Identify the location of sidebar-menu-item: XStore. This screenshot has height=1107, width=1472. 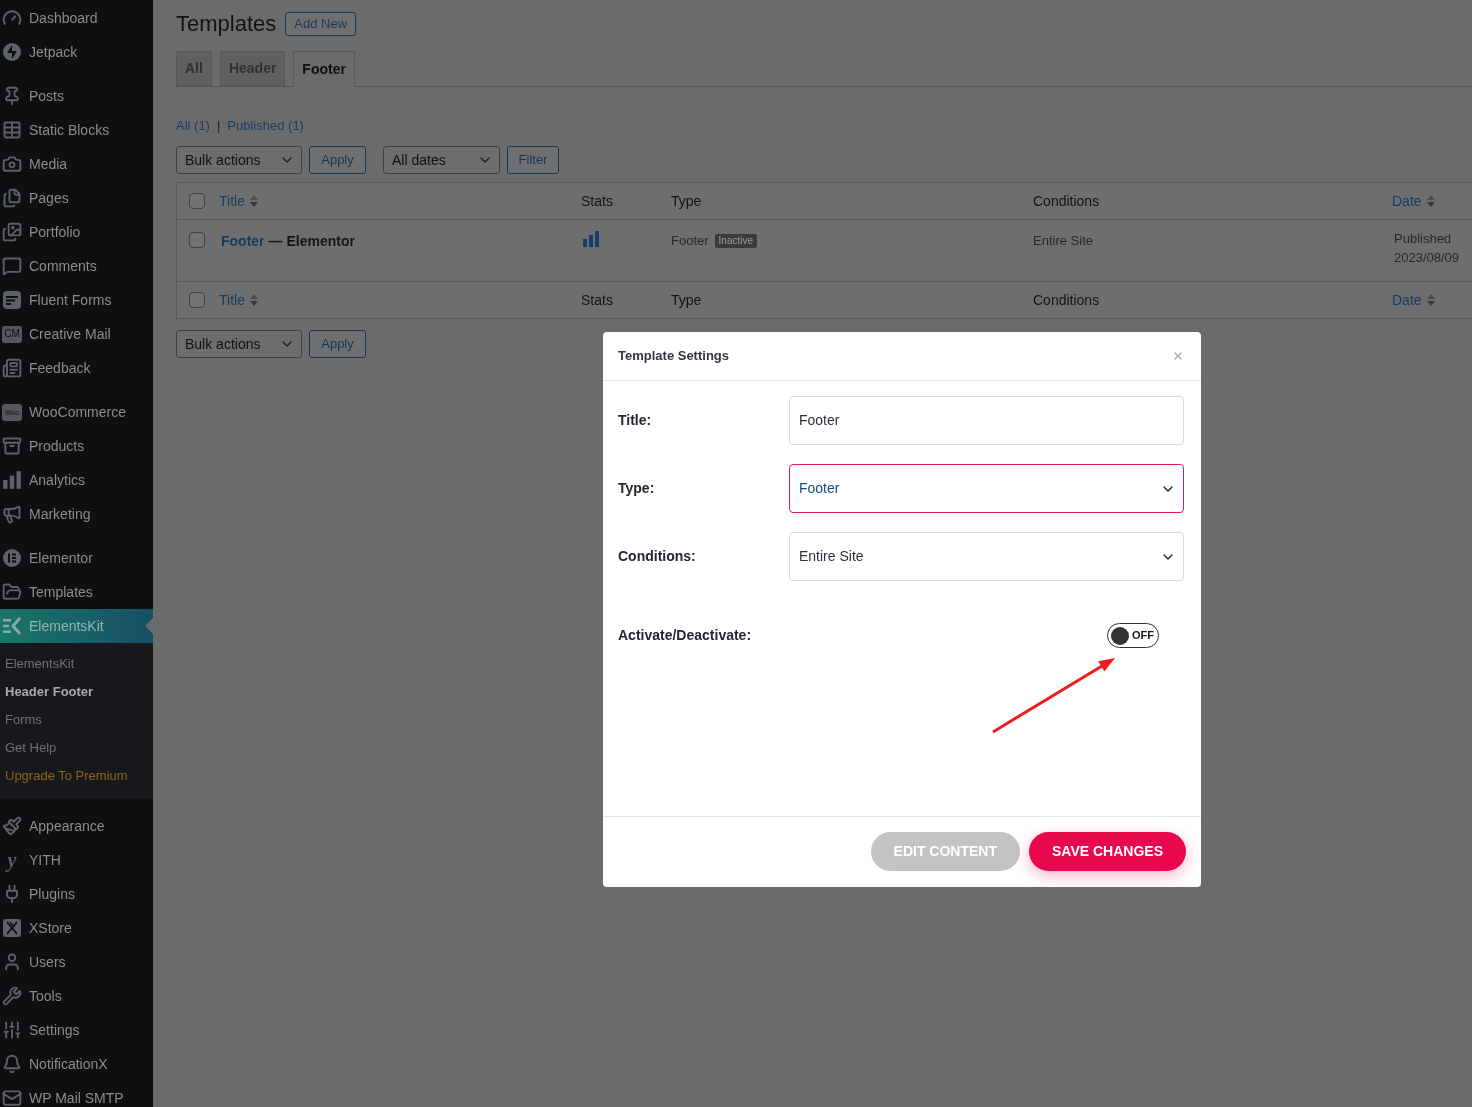
(76, 928).